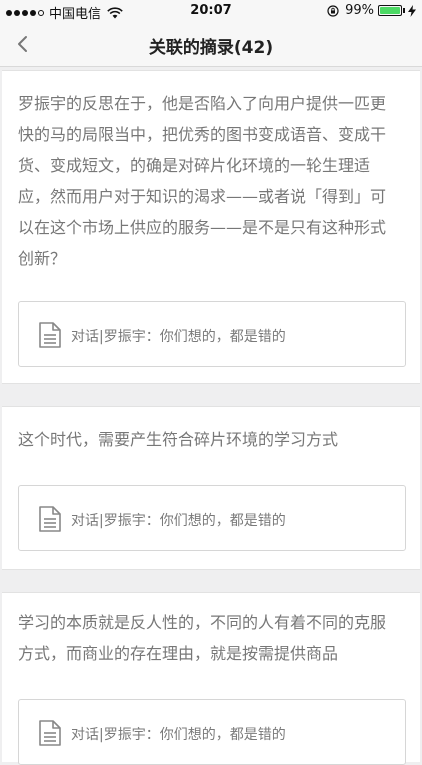 The image size is (422, 765). I want to click on excerpt-line: 以在这个市场上供应的服务——是不是只有这种形式, so click(202, 227).